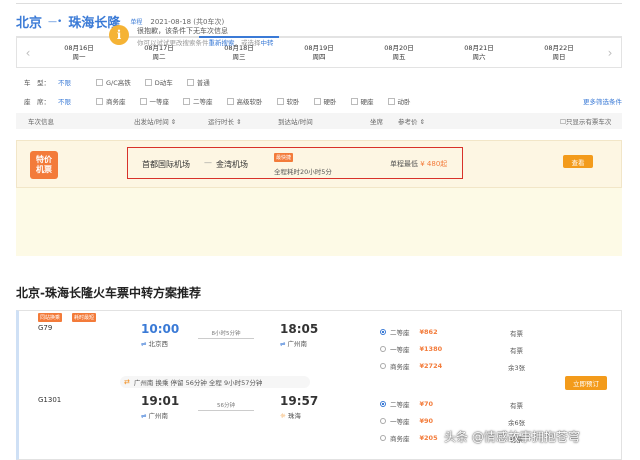 The image size is (640, 460). Describe the element at coordinates (160, 329) in the screenshot. I see `leg1-departure-time: 10:00` at that location.